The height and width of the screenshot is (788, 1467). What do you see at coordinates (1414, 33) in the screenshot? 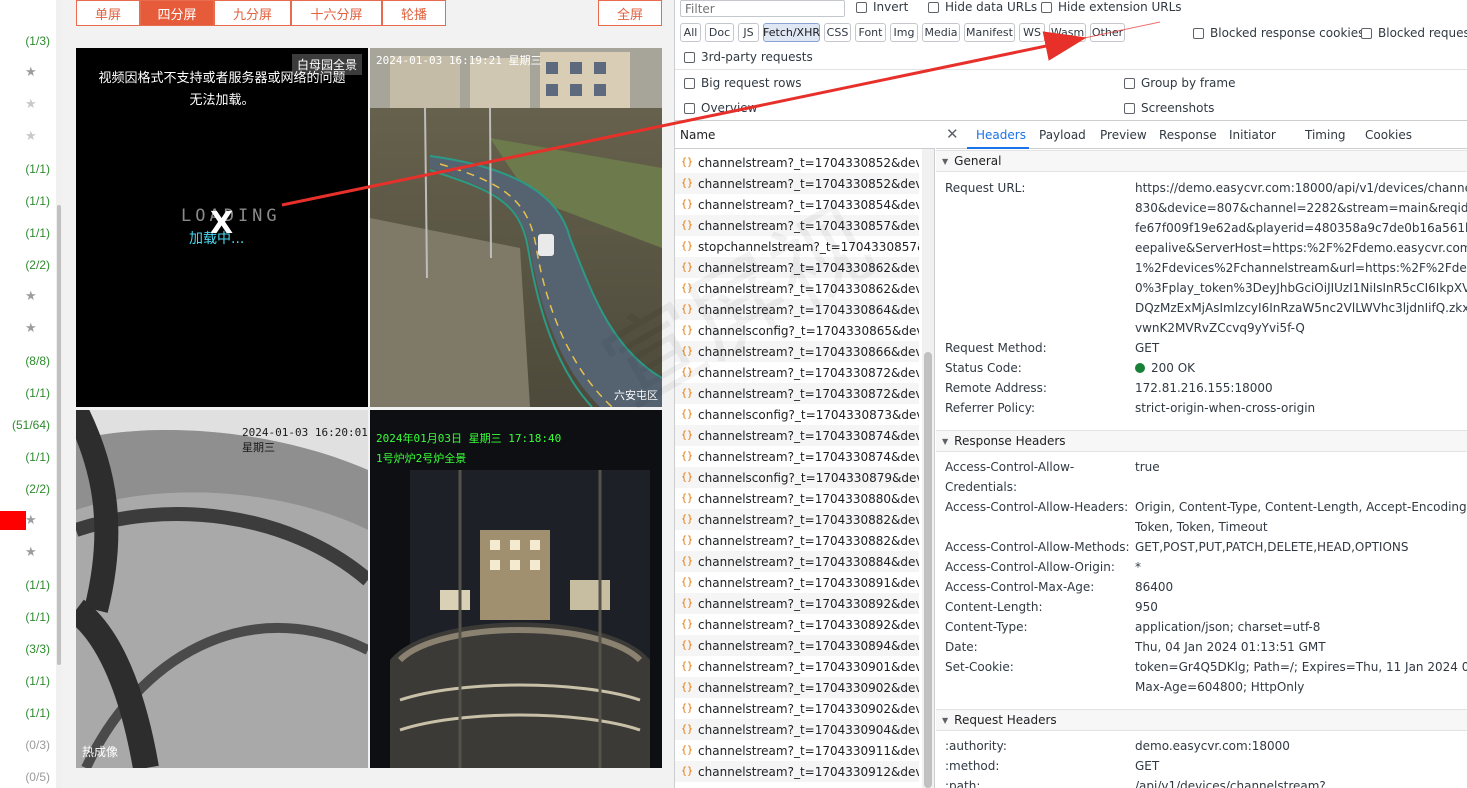
I see `blocked-requests-checkbox: Blocked requests` at bounding box center [1414, 33].